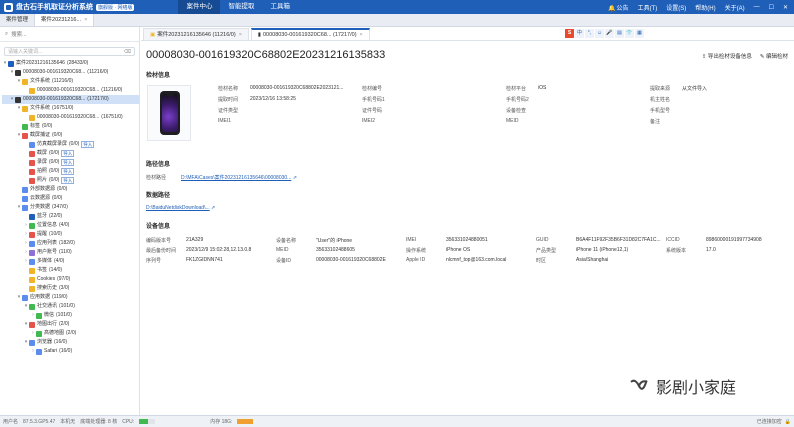 The image size is (794, 427). I want to click on tree-node: ▾ 00008030-001619320C68... (17217/0), so click(70, 99).